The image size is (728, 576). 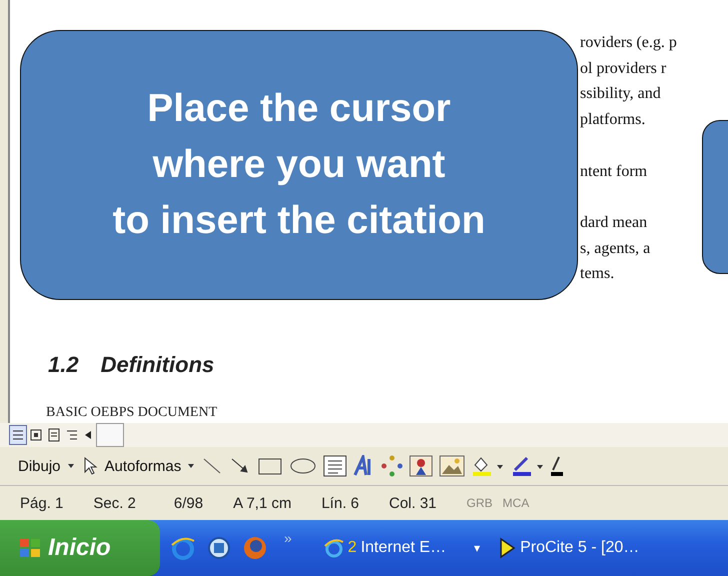 What do you see at coordinates (479, 503) in the screenshot?
I see `status-field: GRB` at bounding box center [479, 503].